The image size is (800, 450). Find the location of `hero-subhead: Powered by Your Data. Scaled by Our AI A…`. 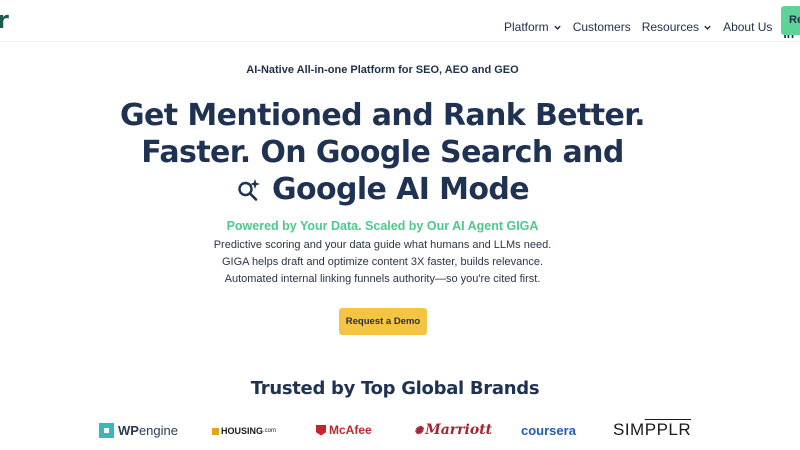

hero-subhead: Powered by Your Data. Scaled by Our AI A… is located at coordinates (382, 226).